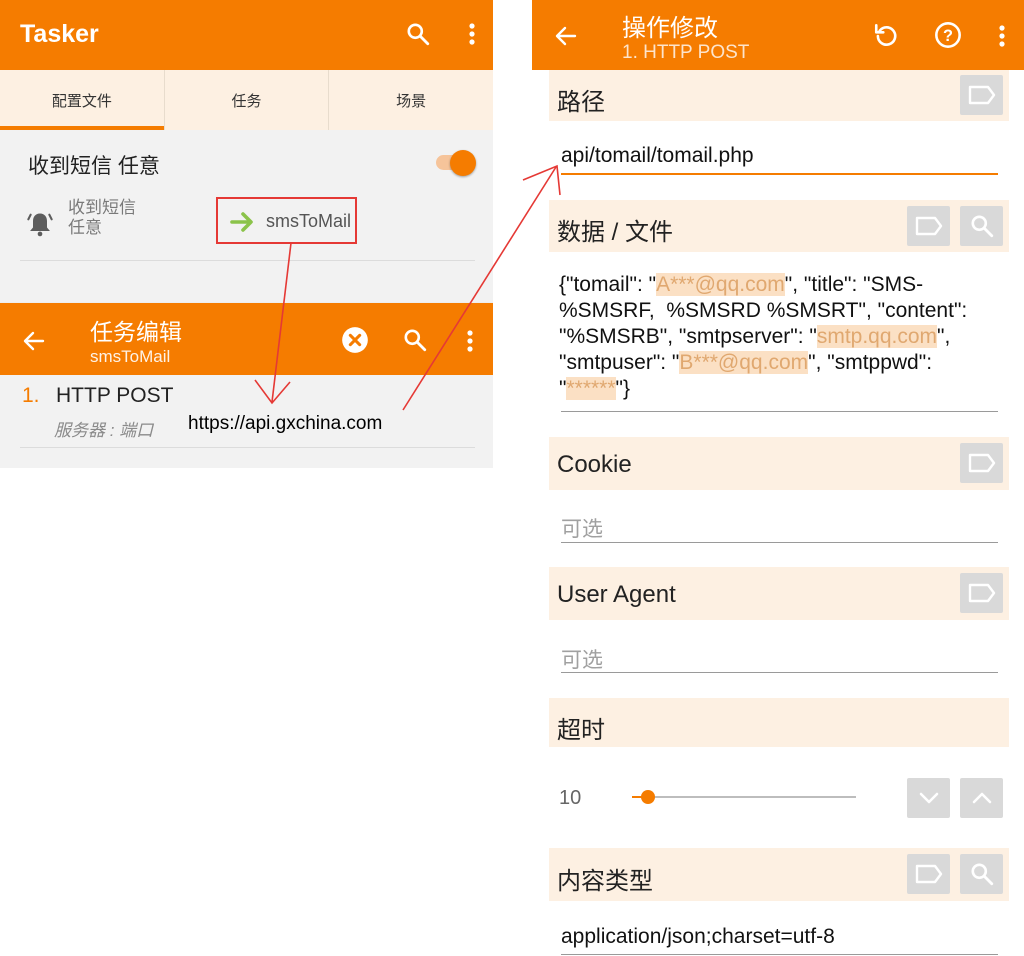  What do you see at coordinates (40, 226) in the screenshot?
I see `bell-icon` at bounding box center [40, 226].